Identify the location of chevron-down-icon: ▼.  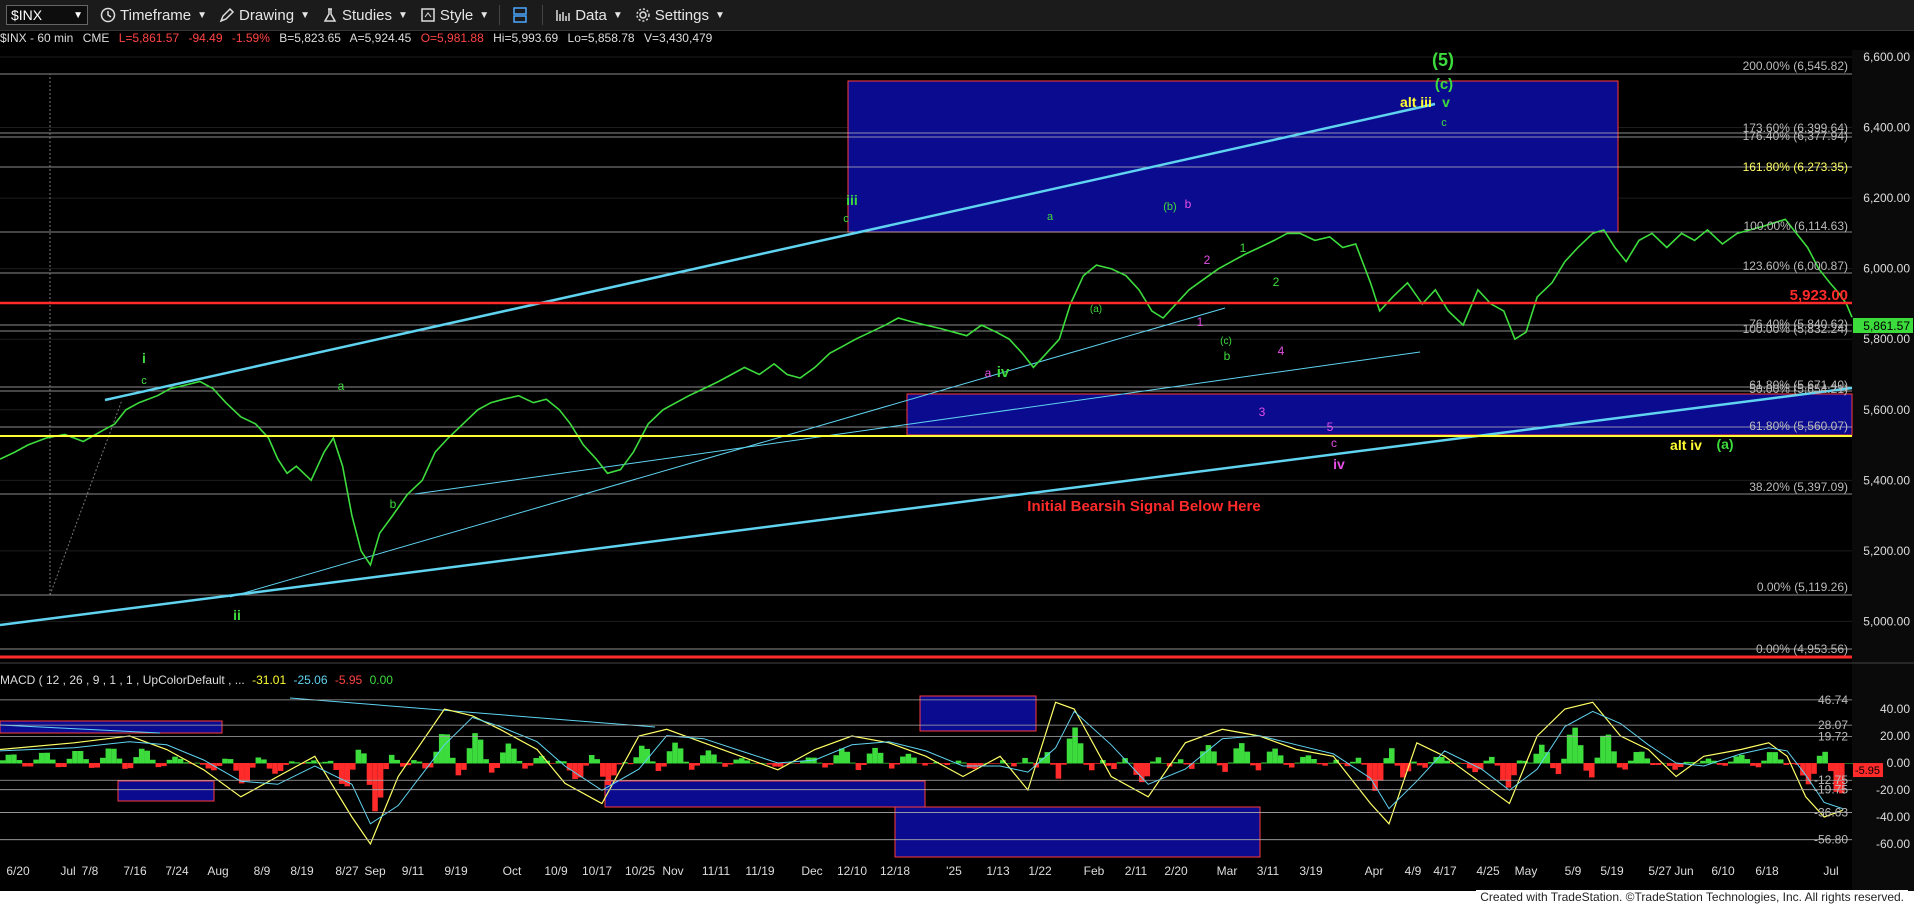
(305, 15).